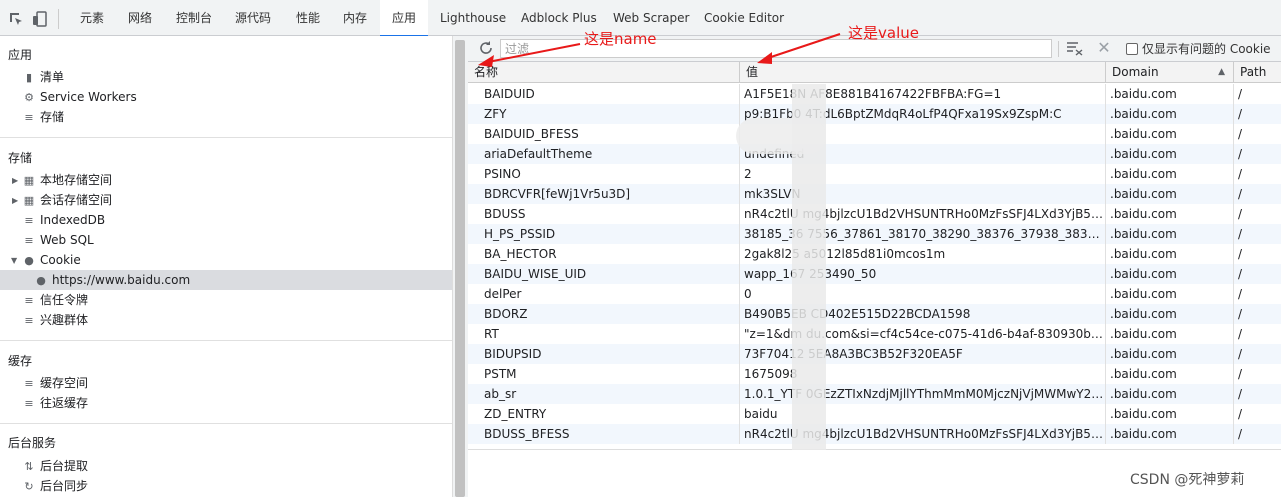 The height and width of the screenshot is (497, 1281). I want to click on document-icon: ▮, so click(29, 77).